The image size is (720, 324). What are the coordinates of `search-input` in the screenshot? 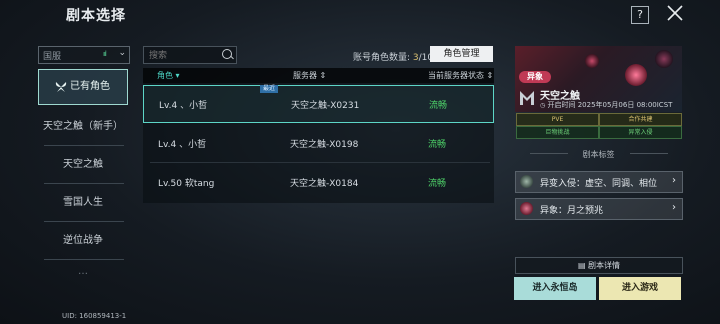 It's located at (184, 55).